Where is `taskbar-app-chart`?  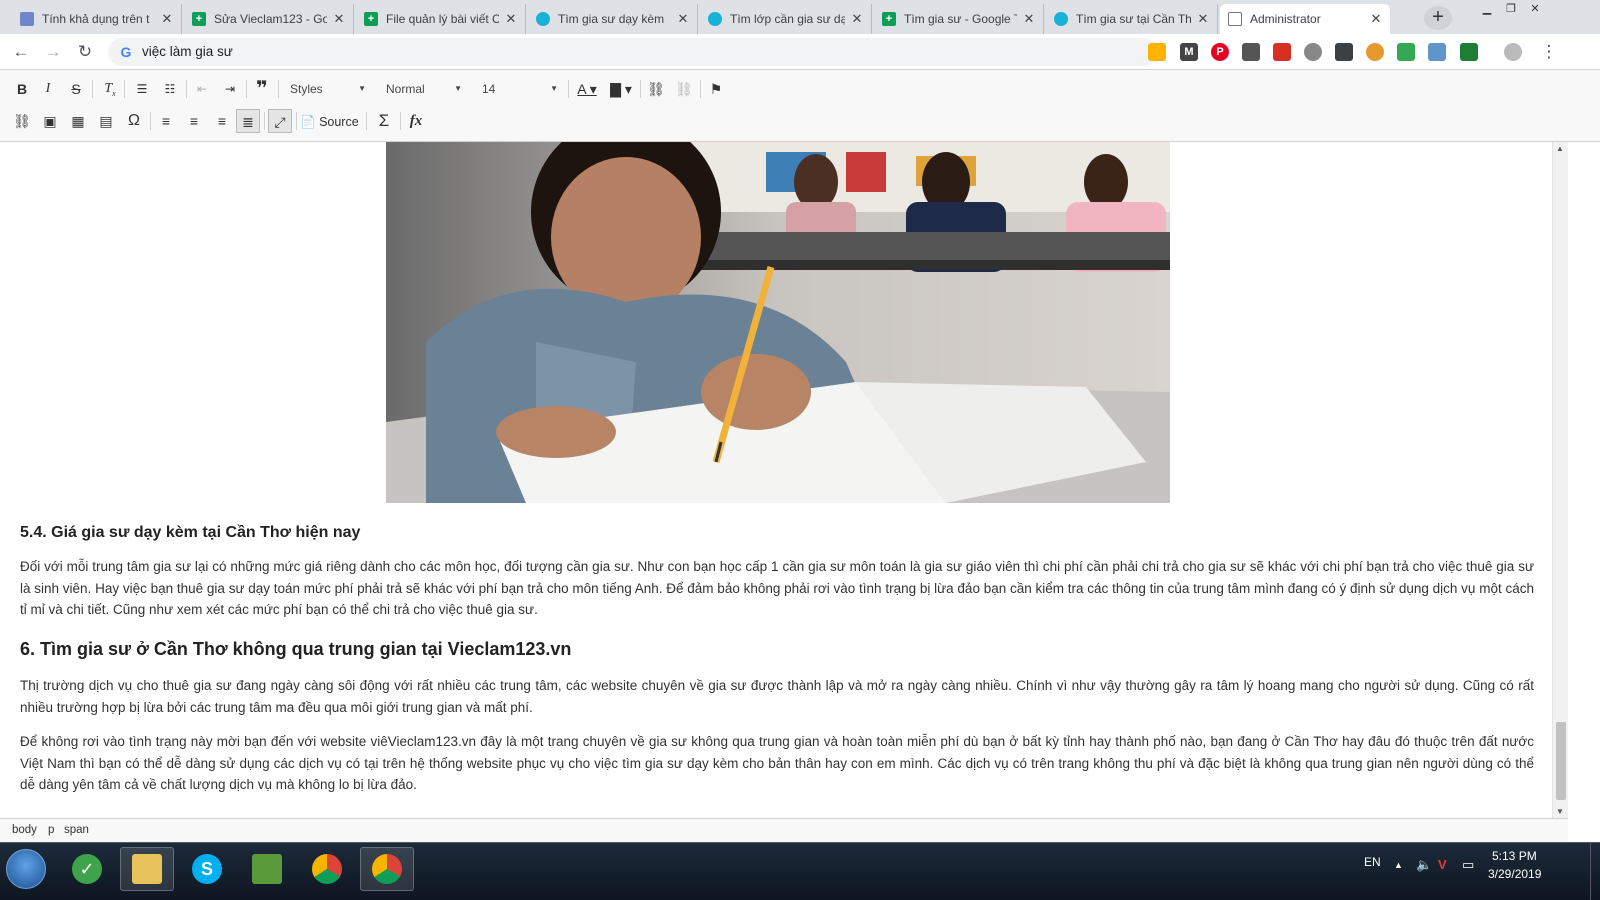
taskbar-app-chart is located at coordinates (267, 869).